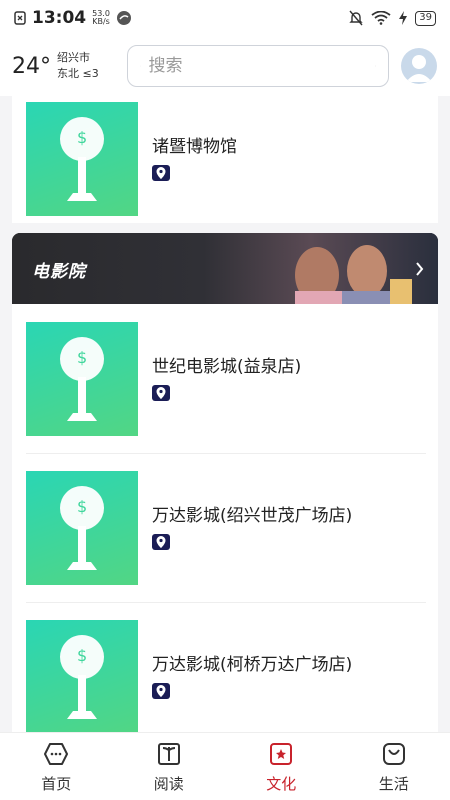 This screenshot has height=800, width=450. I want to click on tab-label: 生活, so click(393, 784).